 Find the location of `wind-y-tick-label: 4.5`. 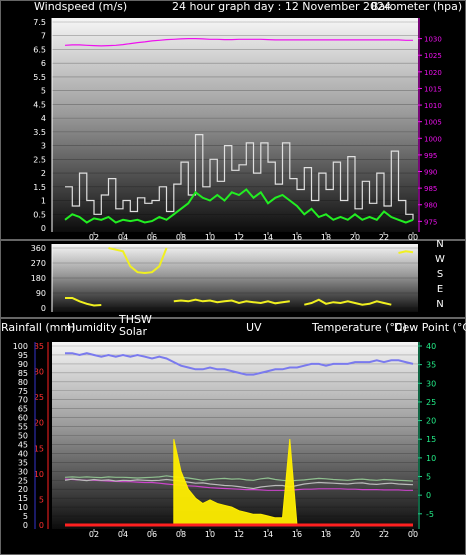

wind-y-tick-label: 4.5 is located at coordinates (39, 104).